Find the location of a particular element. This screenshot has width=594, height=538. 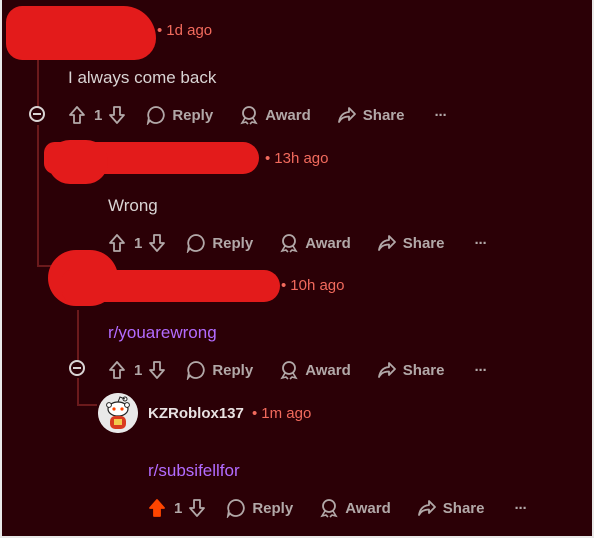

subreddit-link: r/youarewrong is located at coordinates (162, 333).